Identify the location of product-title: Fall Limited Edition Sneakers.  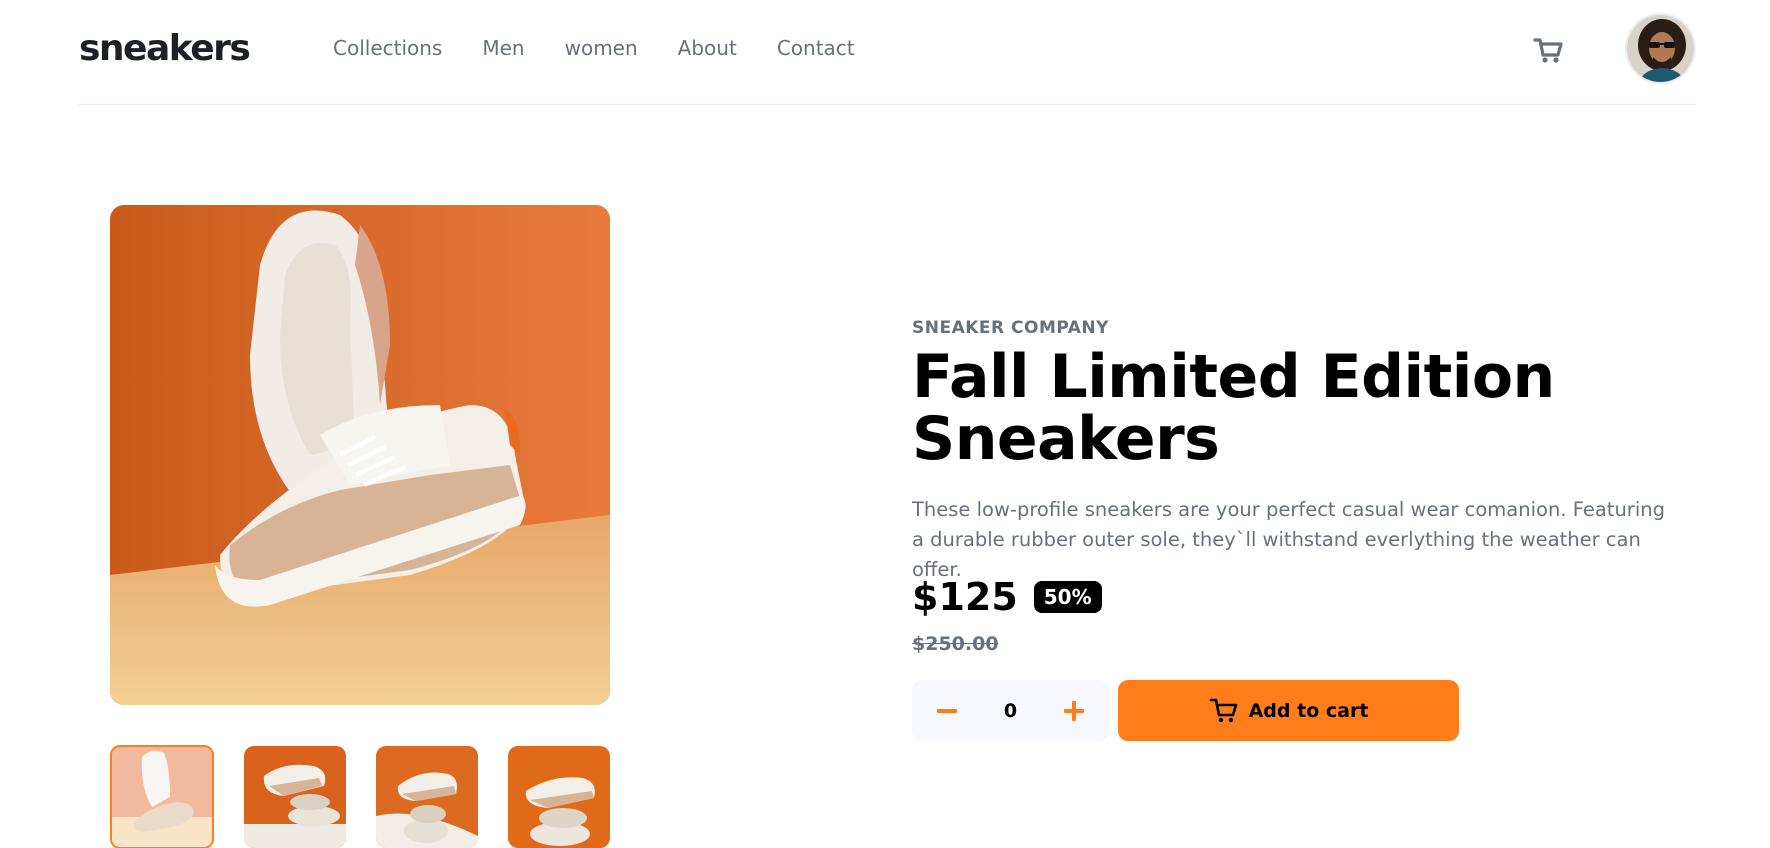
(1233, 408).